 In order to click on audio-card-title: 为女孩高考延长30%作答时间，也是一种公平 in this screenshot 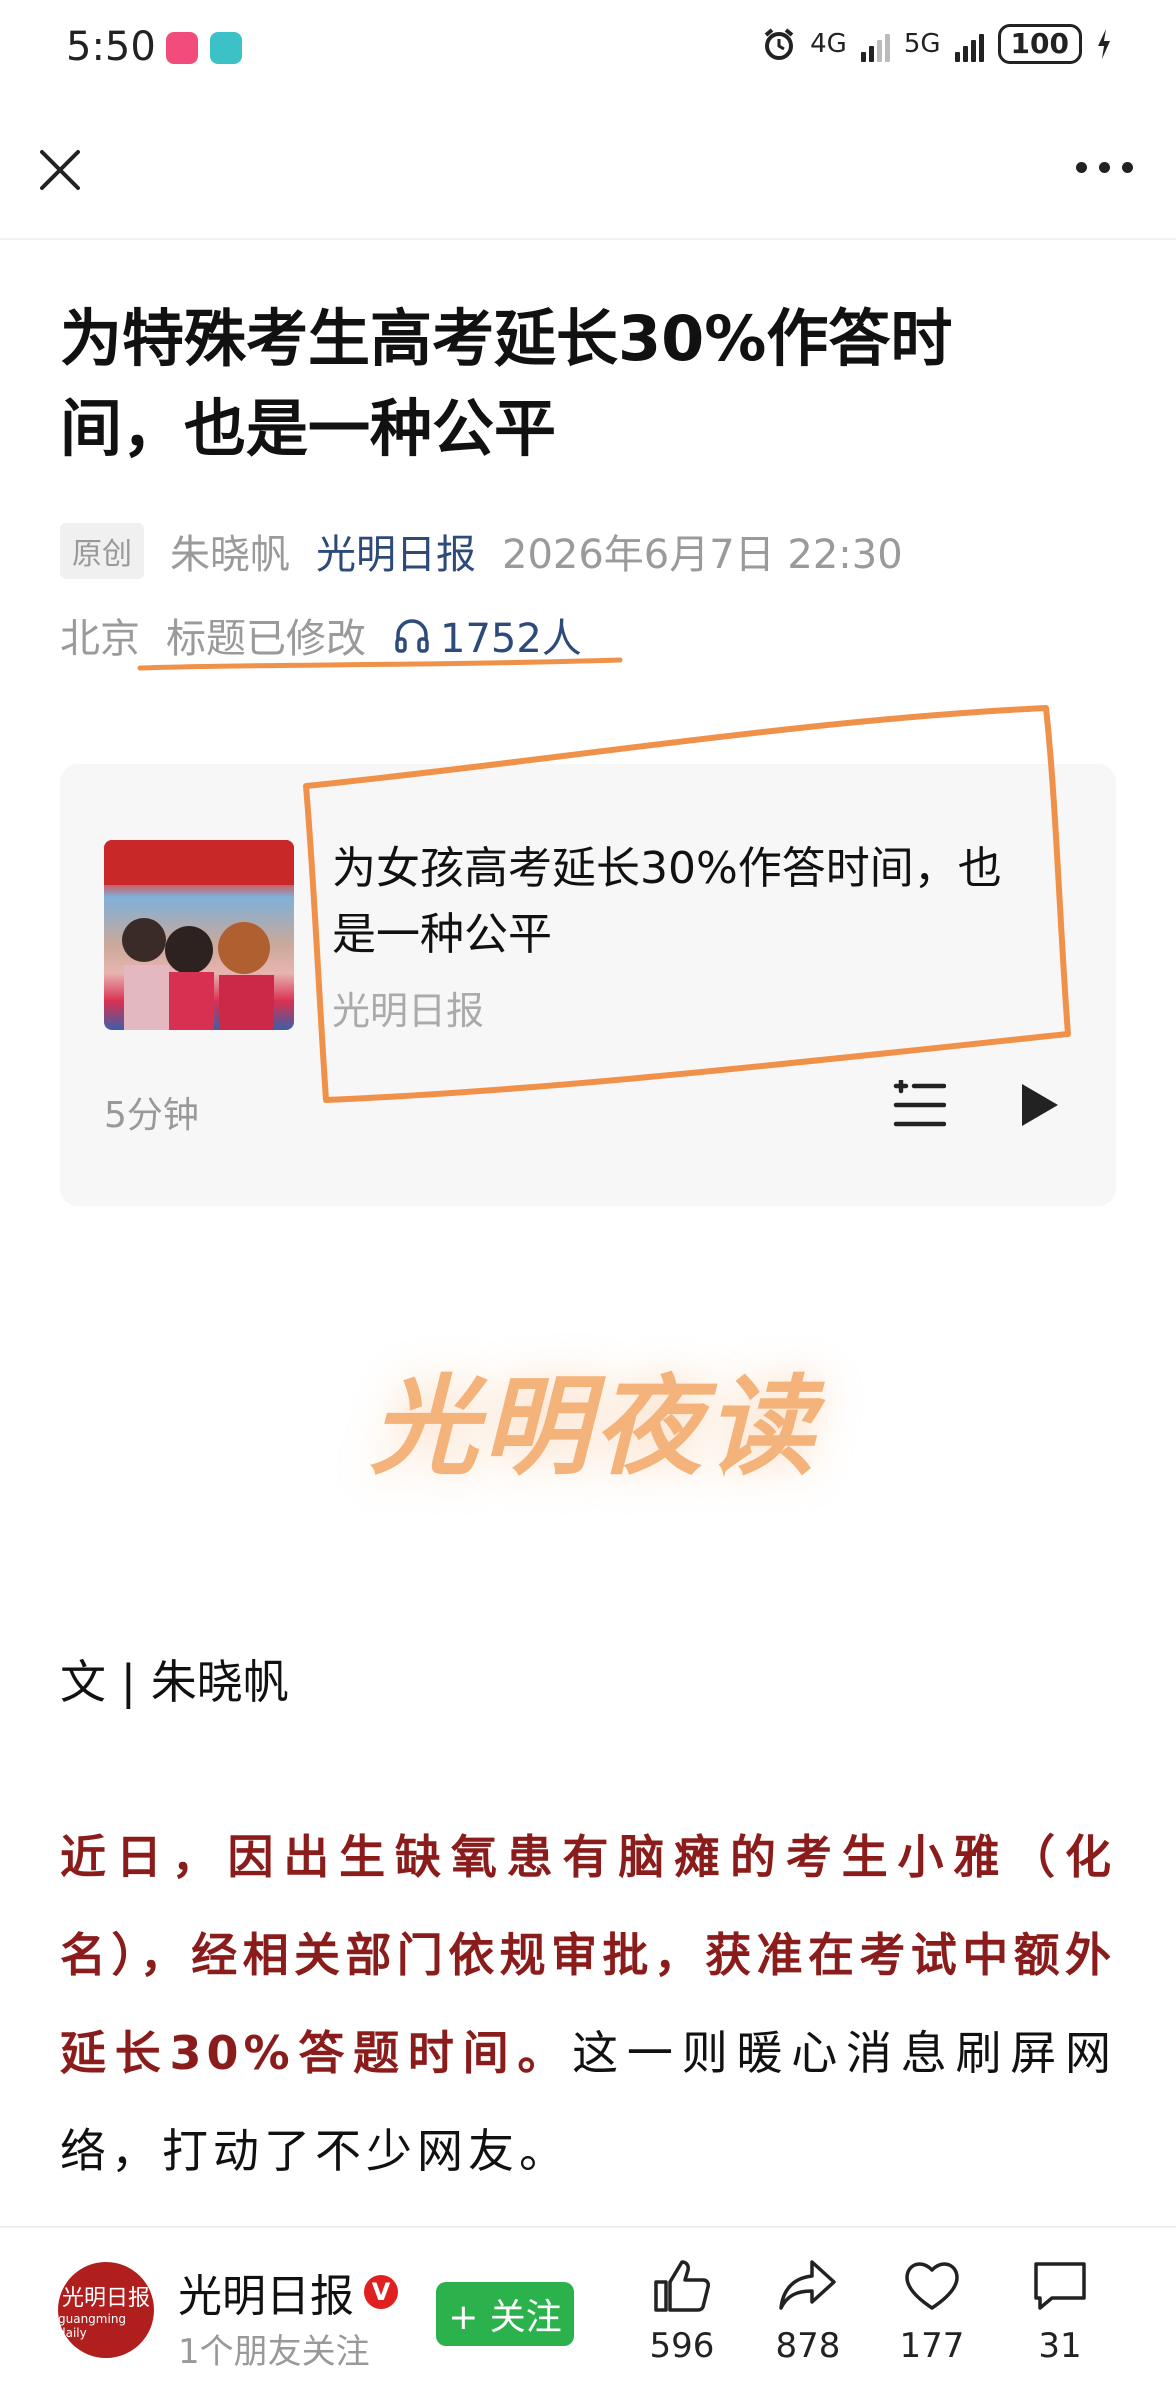, I will do `click(672, 902)`.